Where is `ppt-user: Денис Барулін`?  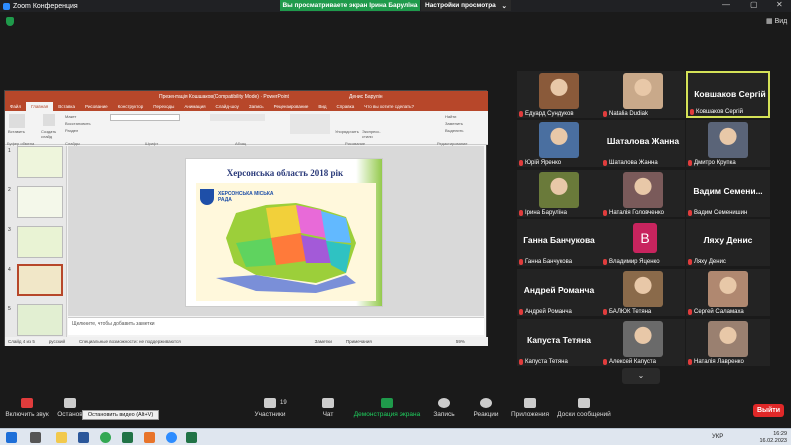 ppt-user: Денис Барулін is located at coordinates (365, 96).